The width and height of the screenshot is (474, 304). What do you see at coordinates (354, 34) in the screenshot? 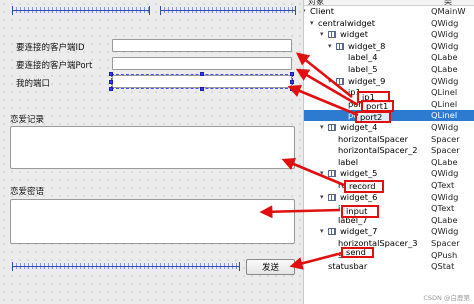
I see `tree-row-name: widget` at bounding box center [354, 34].